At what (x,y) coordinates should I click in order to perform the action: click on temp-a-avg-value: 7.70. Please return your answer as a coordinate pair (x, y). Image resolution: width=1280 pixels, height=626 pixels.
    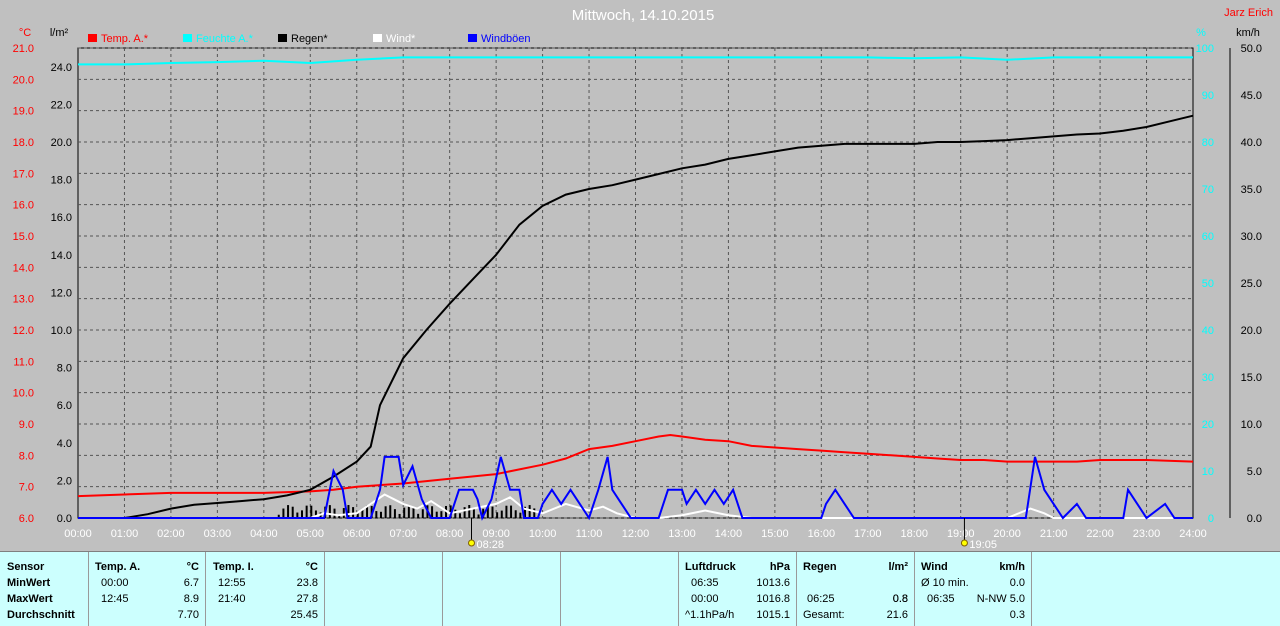
    Looking at the image, I should click on (188, 615).